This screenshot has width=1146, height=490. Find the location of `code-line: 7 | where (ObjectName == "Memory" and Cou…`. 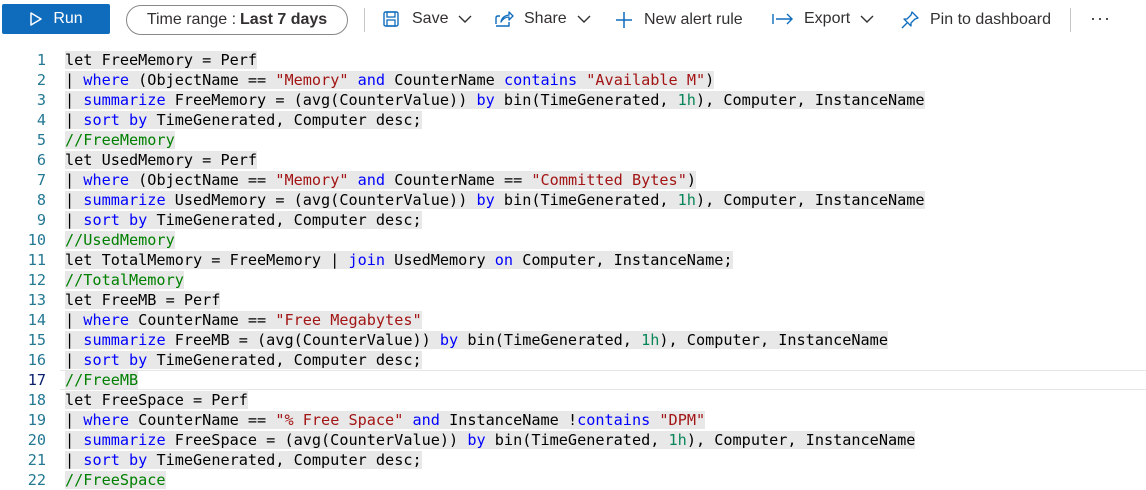

code-line: 7 | where (ObjectName == "Memory" and Cou… is located at coordinates (573, 180).